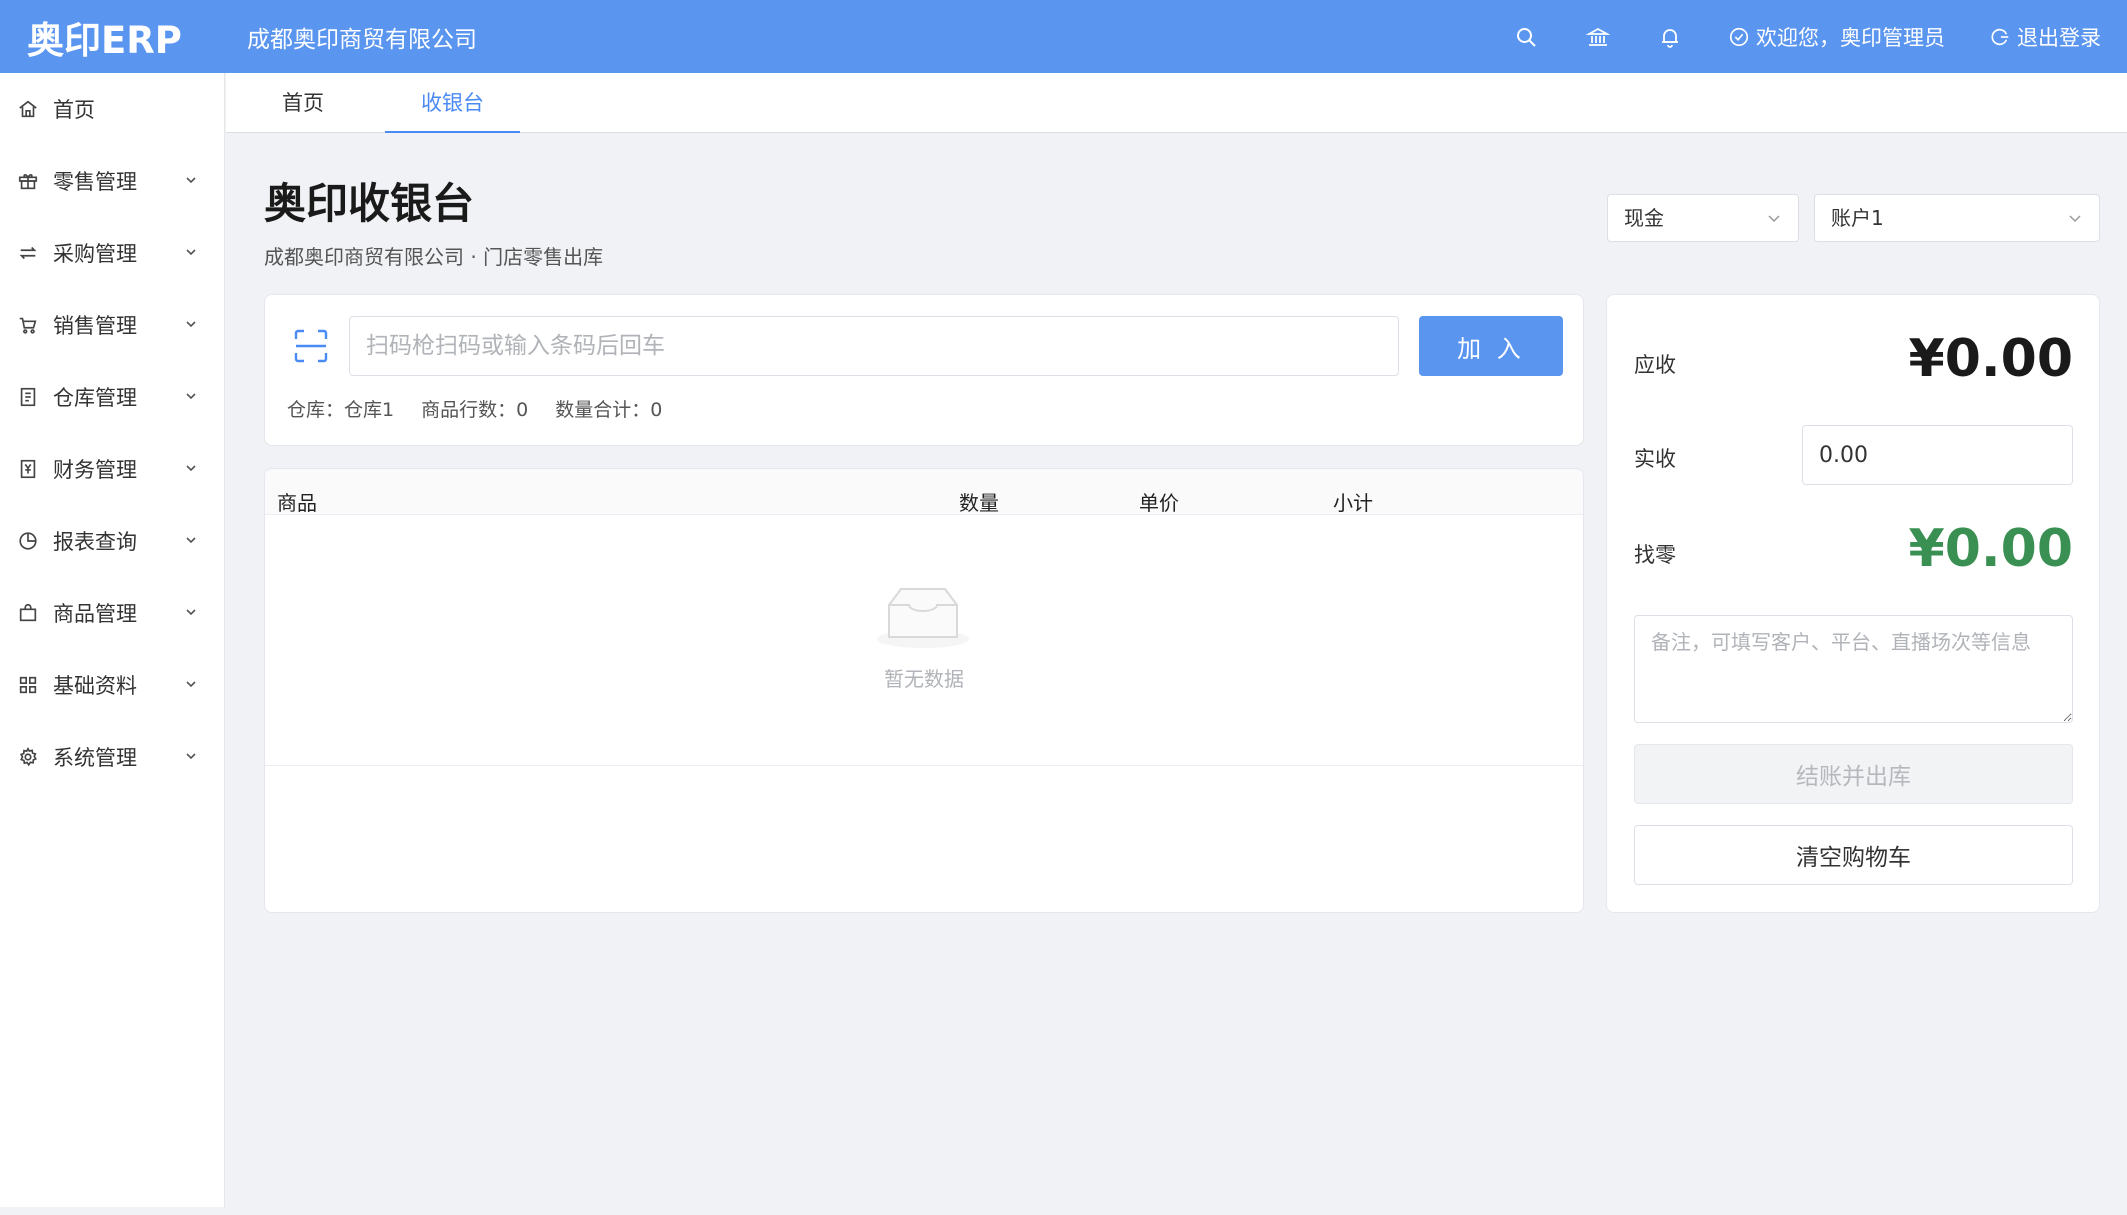 The height and width of the screenshot is (1215, 2127). What do you see at coordinates (1957, 218) in the screenshot?
I see `account-select: 账户1` at bounding box center [1957, 218].